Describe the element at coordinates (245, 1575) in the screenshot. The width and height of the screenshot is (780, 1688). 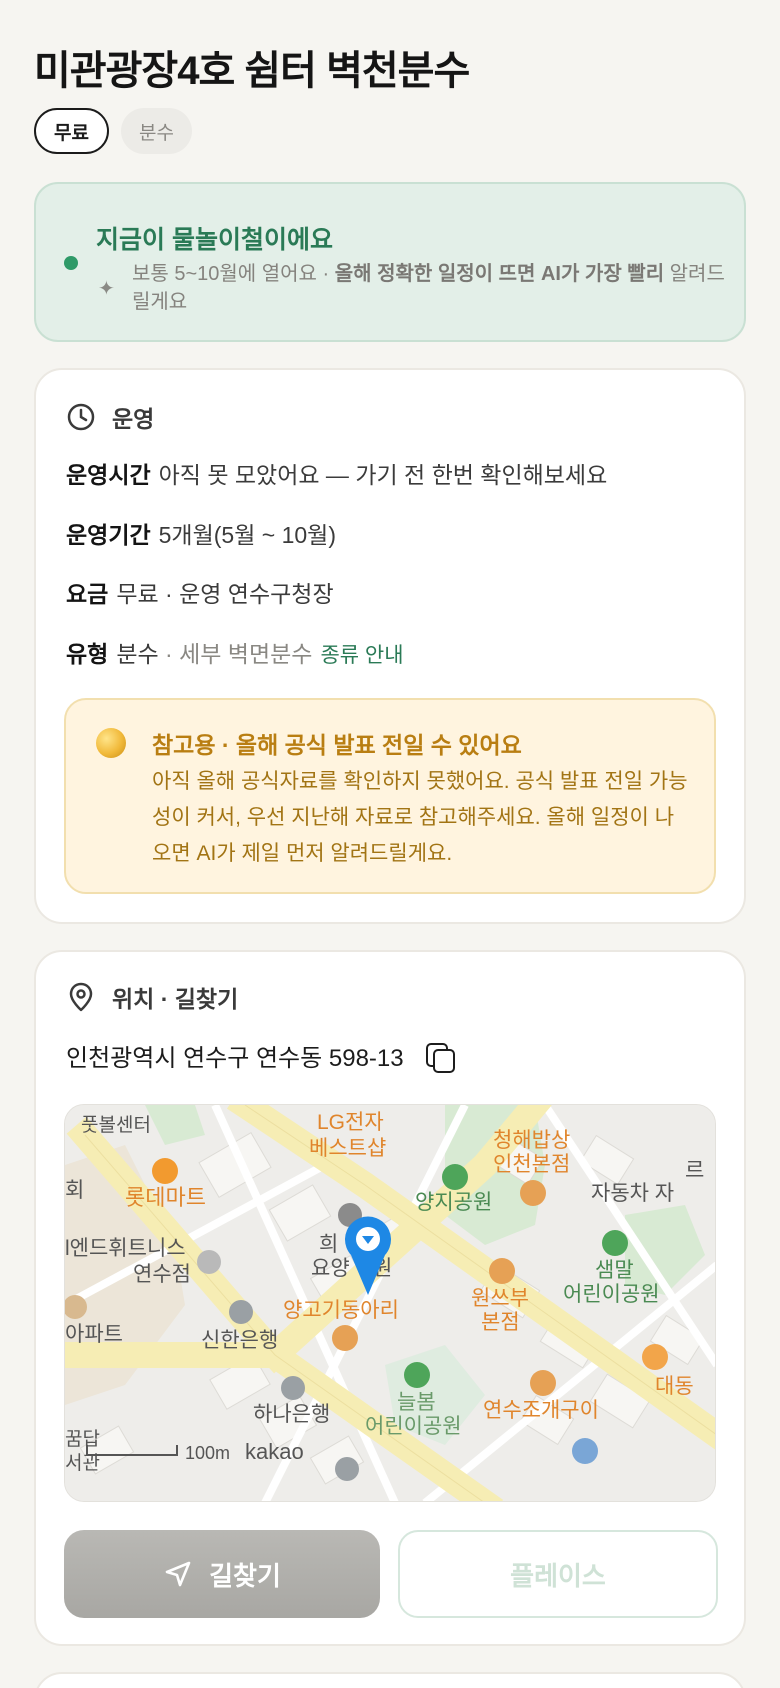
I see `route-label: 길찾기` at that location.